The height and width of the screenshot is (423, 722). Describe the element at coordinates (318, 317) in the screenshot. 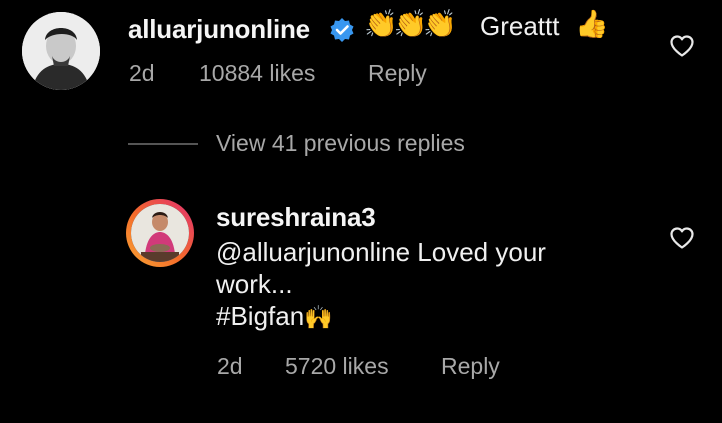

I see `raised-hands-emoji-icon: 🙌` at that location.